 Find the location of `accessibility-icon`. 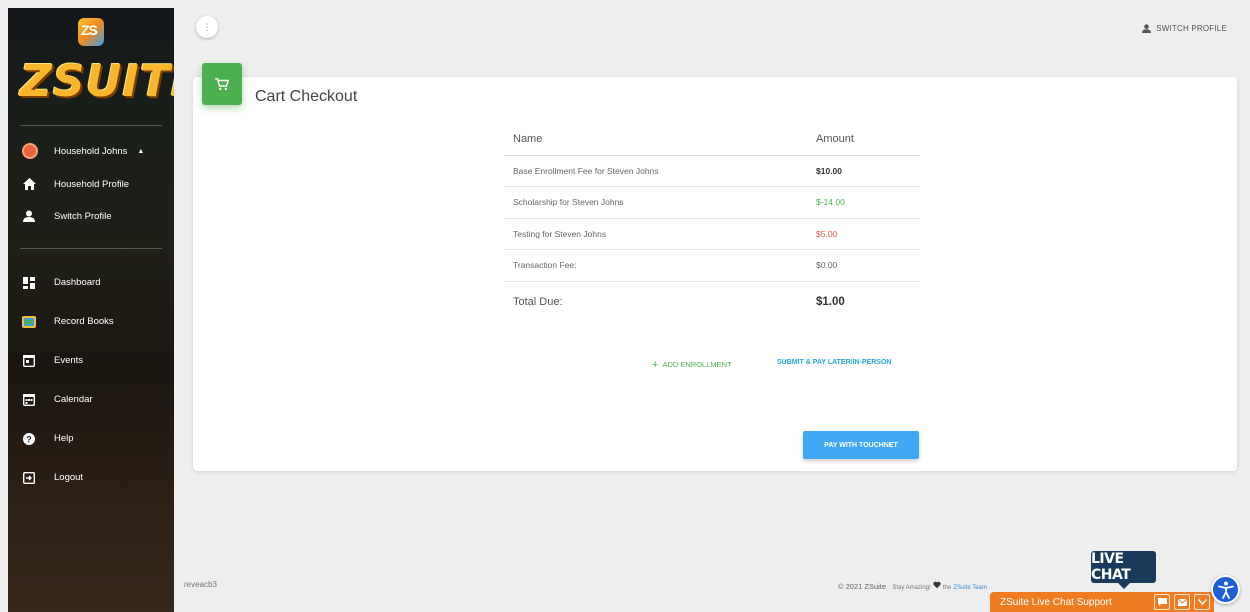

accessibility-icon is located at coordinates (1225, 590).